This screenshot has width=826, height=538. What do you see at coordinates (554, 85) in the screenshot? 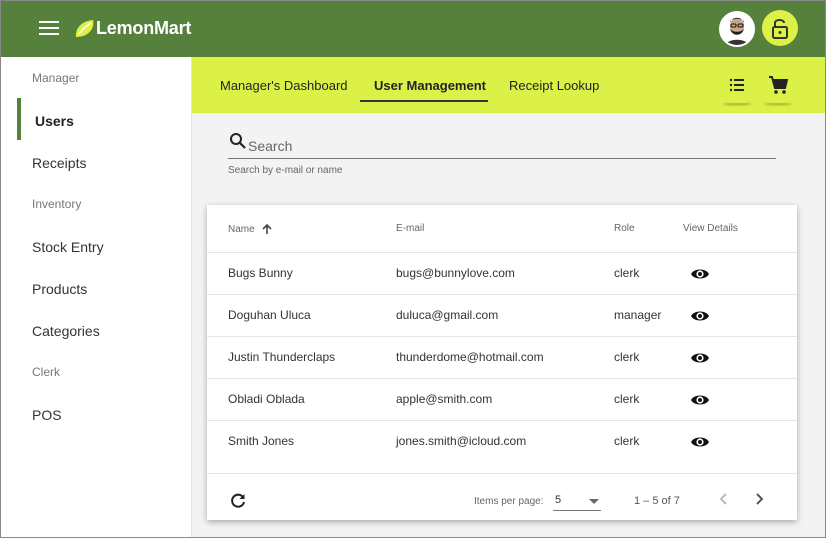
I see `tab-receipt-lookup: Receipt Lookup` at bounding box center [554, 85].